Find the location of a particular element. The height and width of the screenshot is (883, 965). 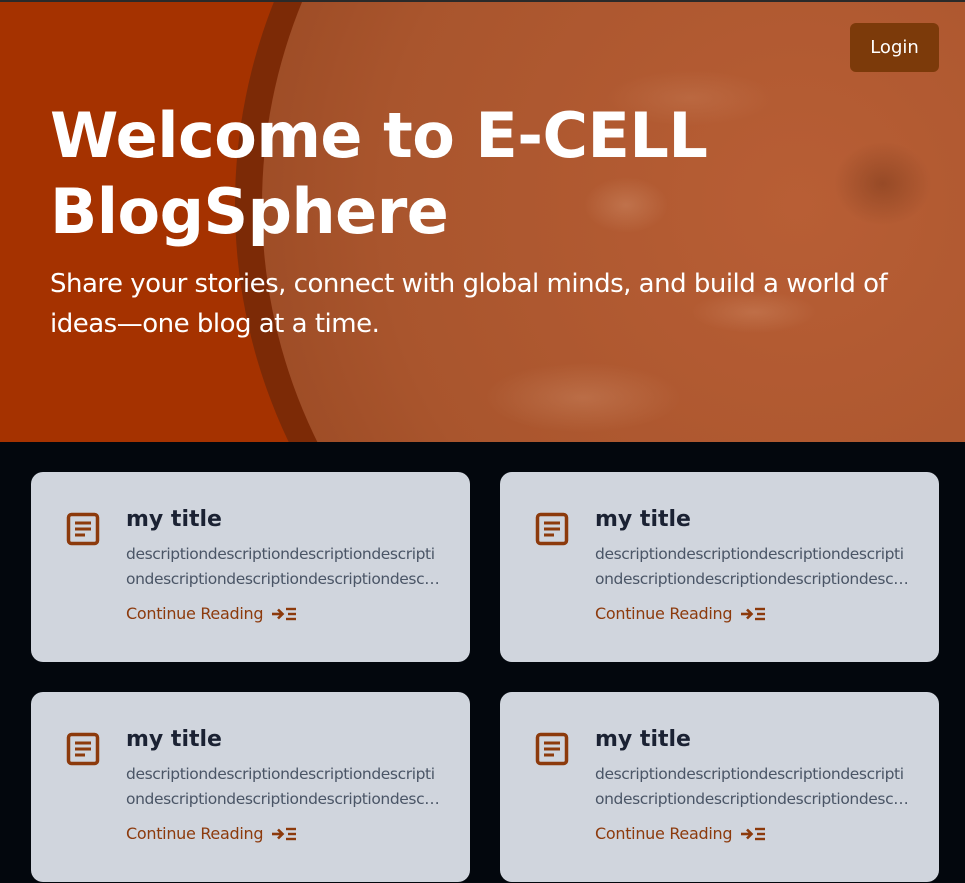

window-top-border is located at coordinates (482, 1).